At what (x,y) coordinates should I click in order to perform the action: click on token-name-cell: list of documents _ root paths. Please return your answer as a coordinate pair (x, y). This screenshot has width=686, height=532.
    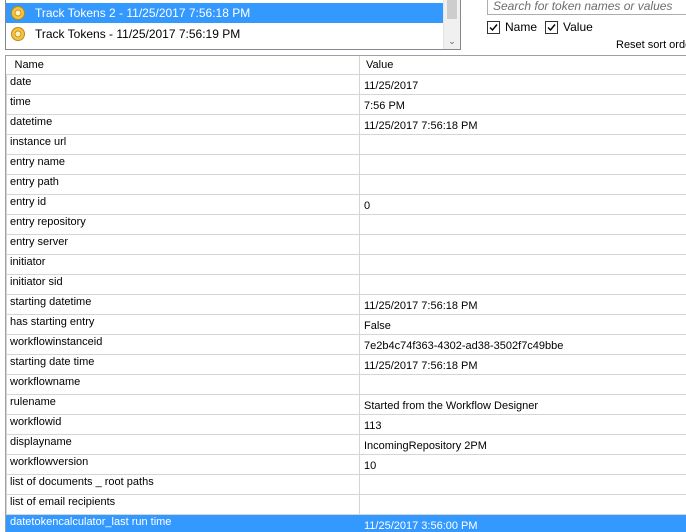
    Looking at the image, I should click on (183, 484).